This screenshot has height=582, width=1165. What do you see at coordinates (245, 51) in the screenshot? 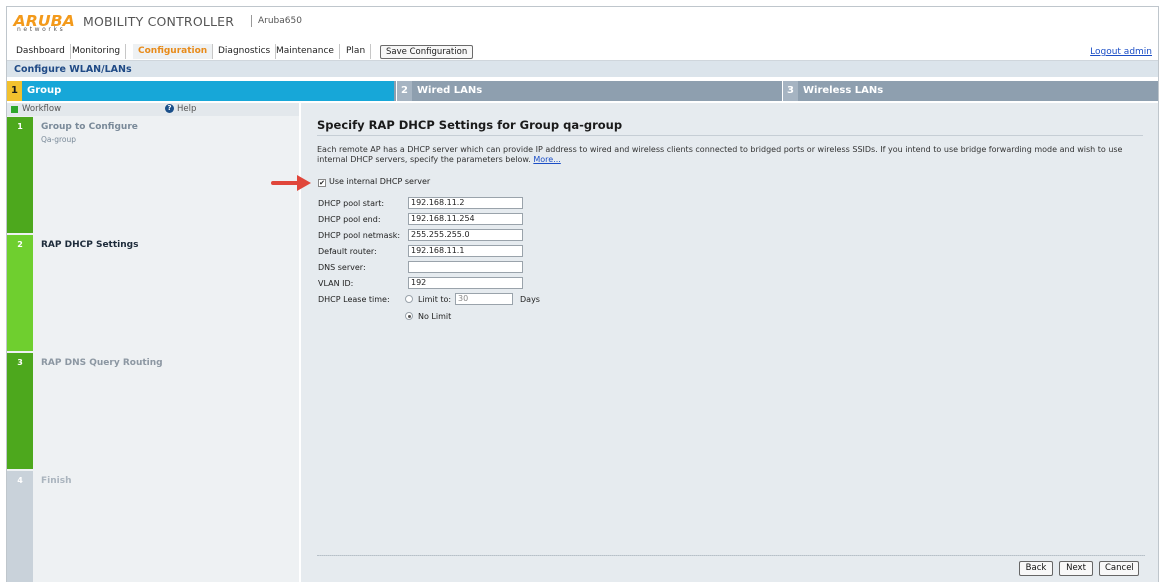
I see `tab-diagnostics: Diagnostics` at bounding box center [245, 51].